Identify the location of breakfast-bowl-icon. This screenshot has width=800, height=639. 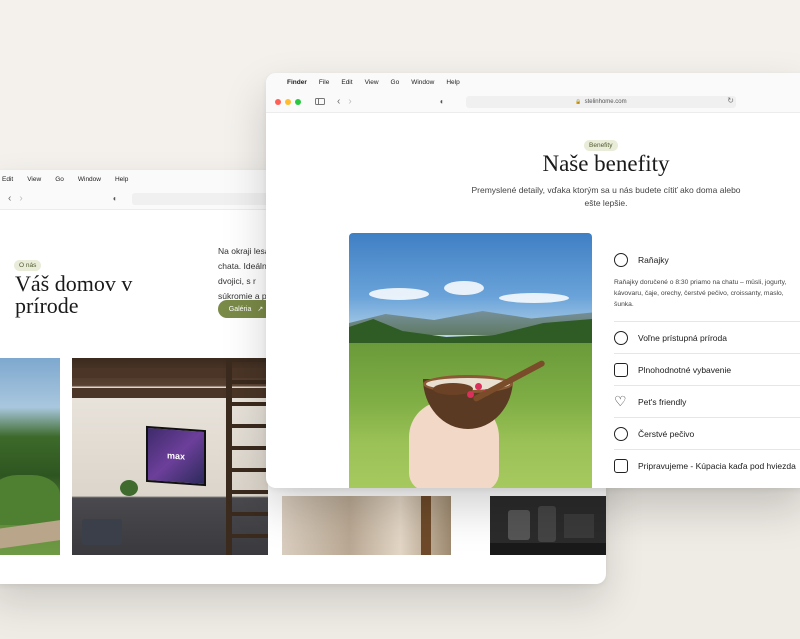
(621, 260).